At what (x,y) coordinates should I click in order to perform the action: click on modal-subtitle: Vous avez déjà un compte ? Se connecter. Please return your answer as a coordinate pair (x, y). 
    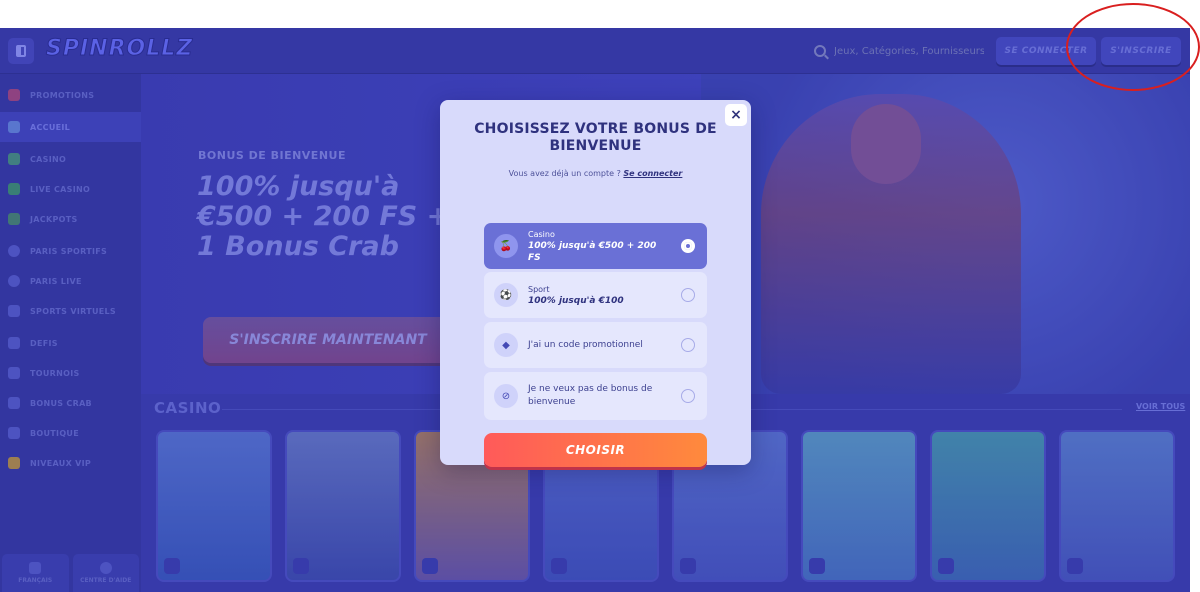
    Looking at the image, I should click on (595, 173).